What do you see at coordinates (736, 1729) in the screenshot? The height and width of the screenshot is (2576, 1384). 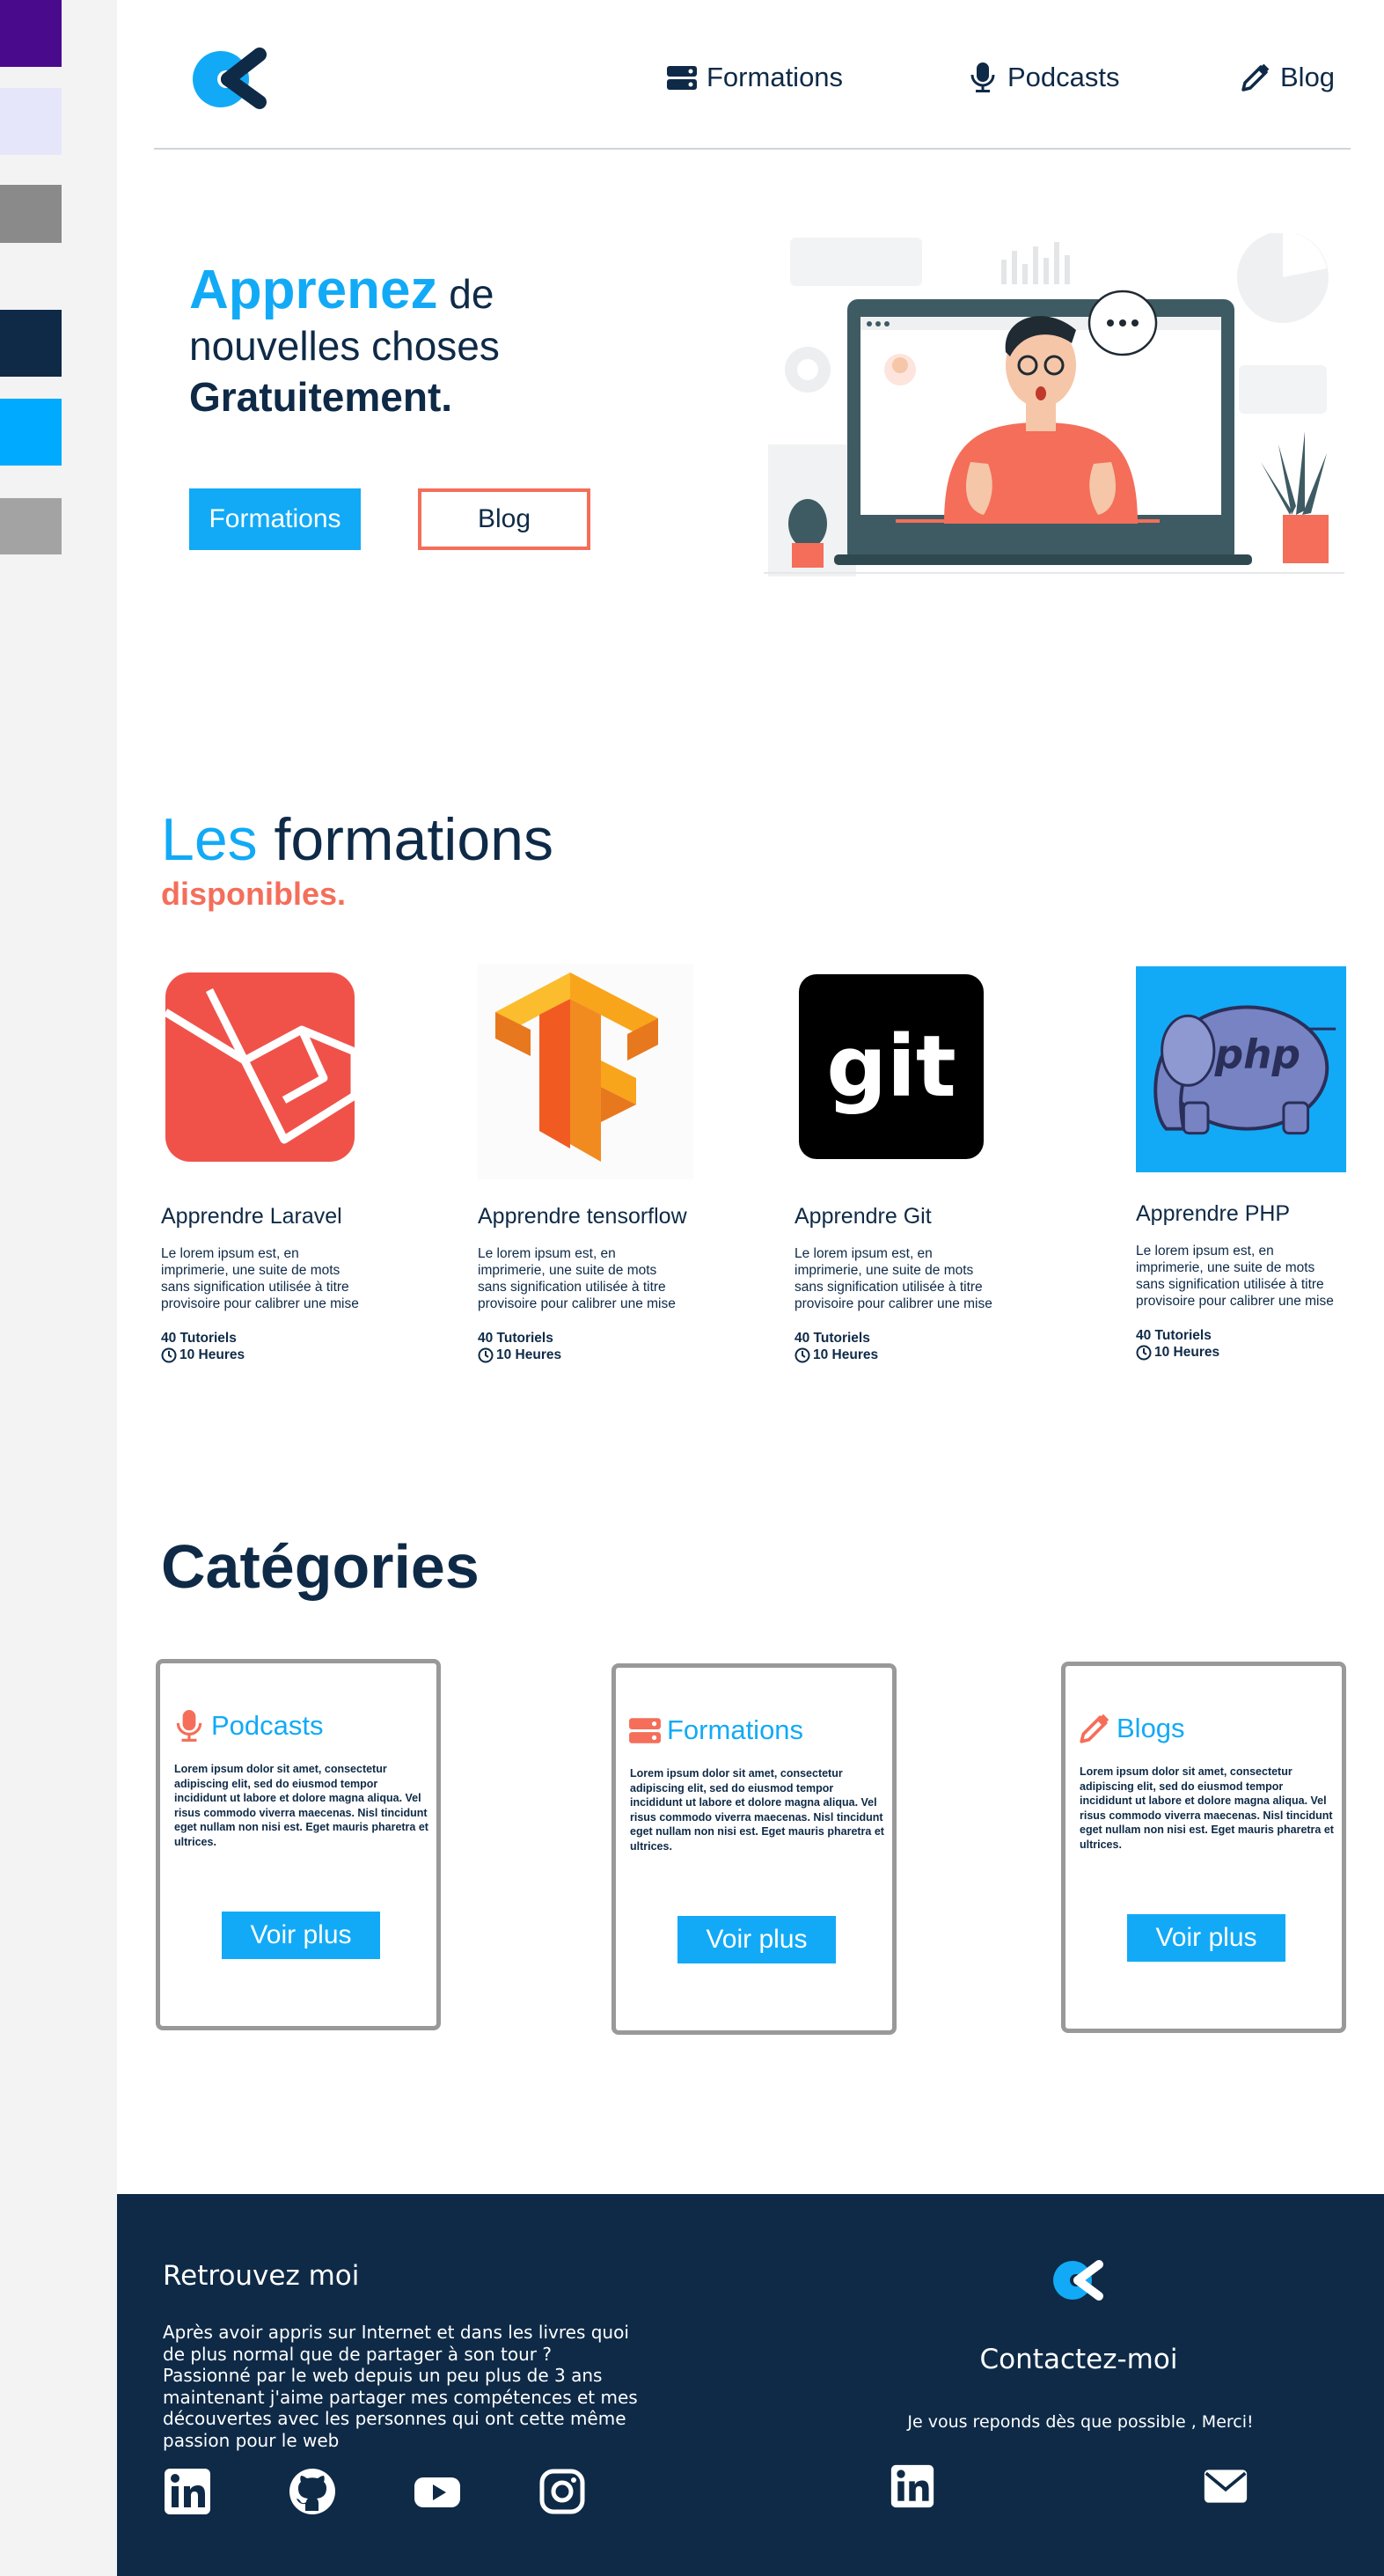 I see `category-title: Formations` at bounding box center [736, 1729].